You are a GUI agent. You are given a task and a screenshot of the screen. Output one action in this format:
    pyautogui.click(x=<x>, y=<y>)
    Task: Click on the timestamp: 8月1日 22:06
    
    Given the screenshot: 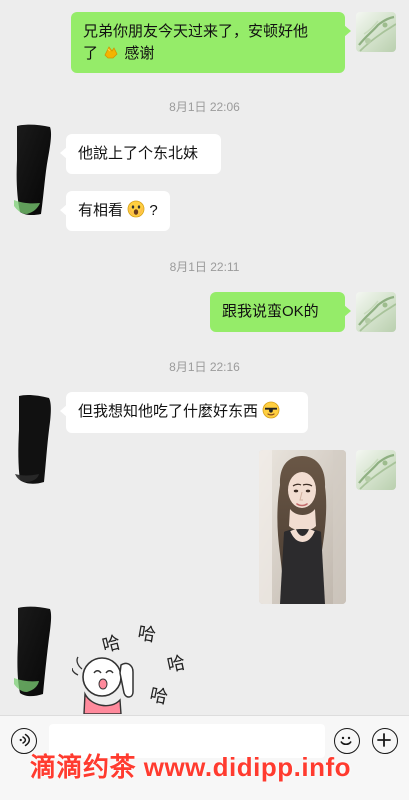 What is the action you would take?
    pyautogui.click(x=204, y=107)
    